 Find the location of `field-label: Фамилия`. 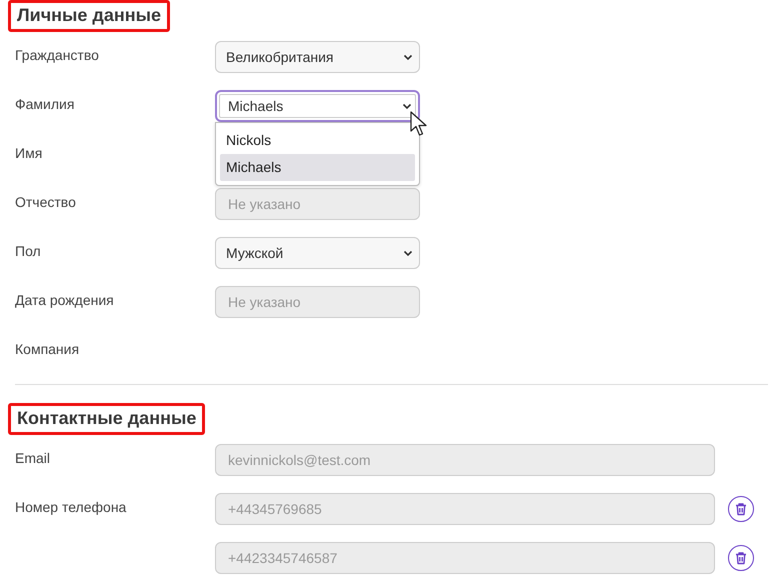

field-label: Фамилия is located at coordinates (45, 104).